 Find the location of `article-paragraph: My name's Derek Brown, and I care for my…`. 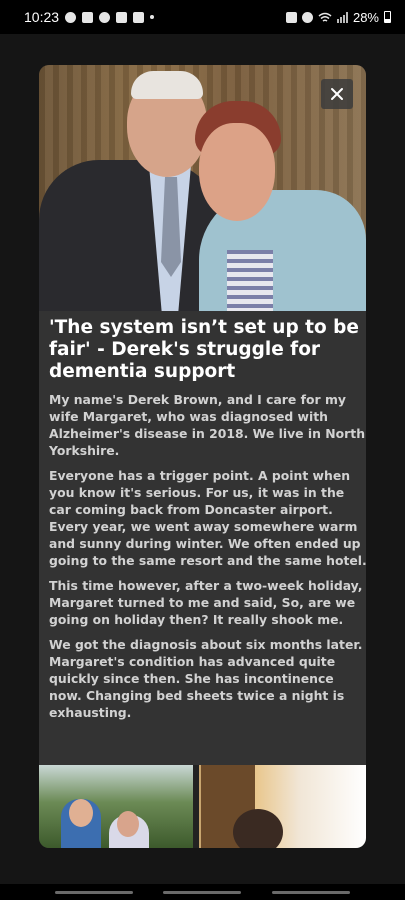

article-paragraph: My name's Derek Brown, and I care for my… is located at coordinates (207, 425).